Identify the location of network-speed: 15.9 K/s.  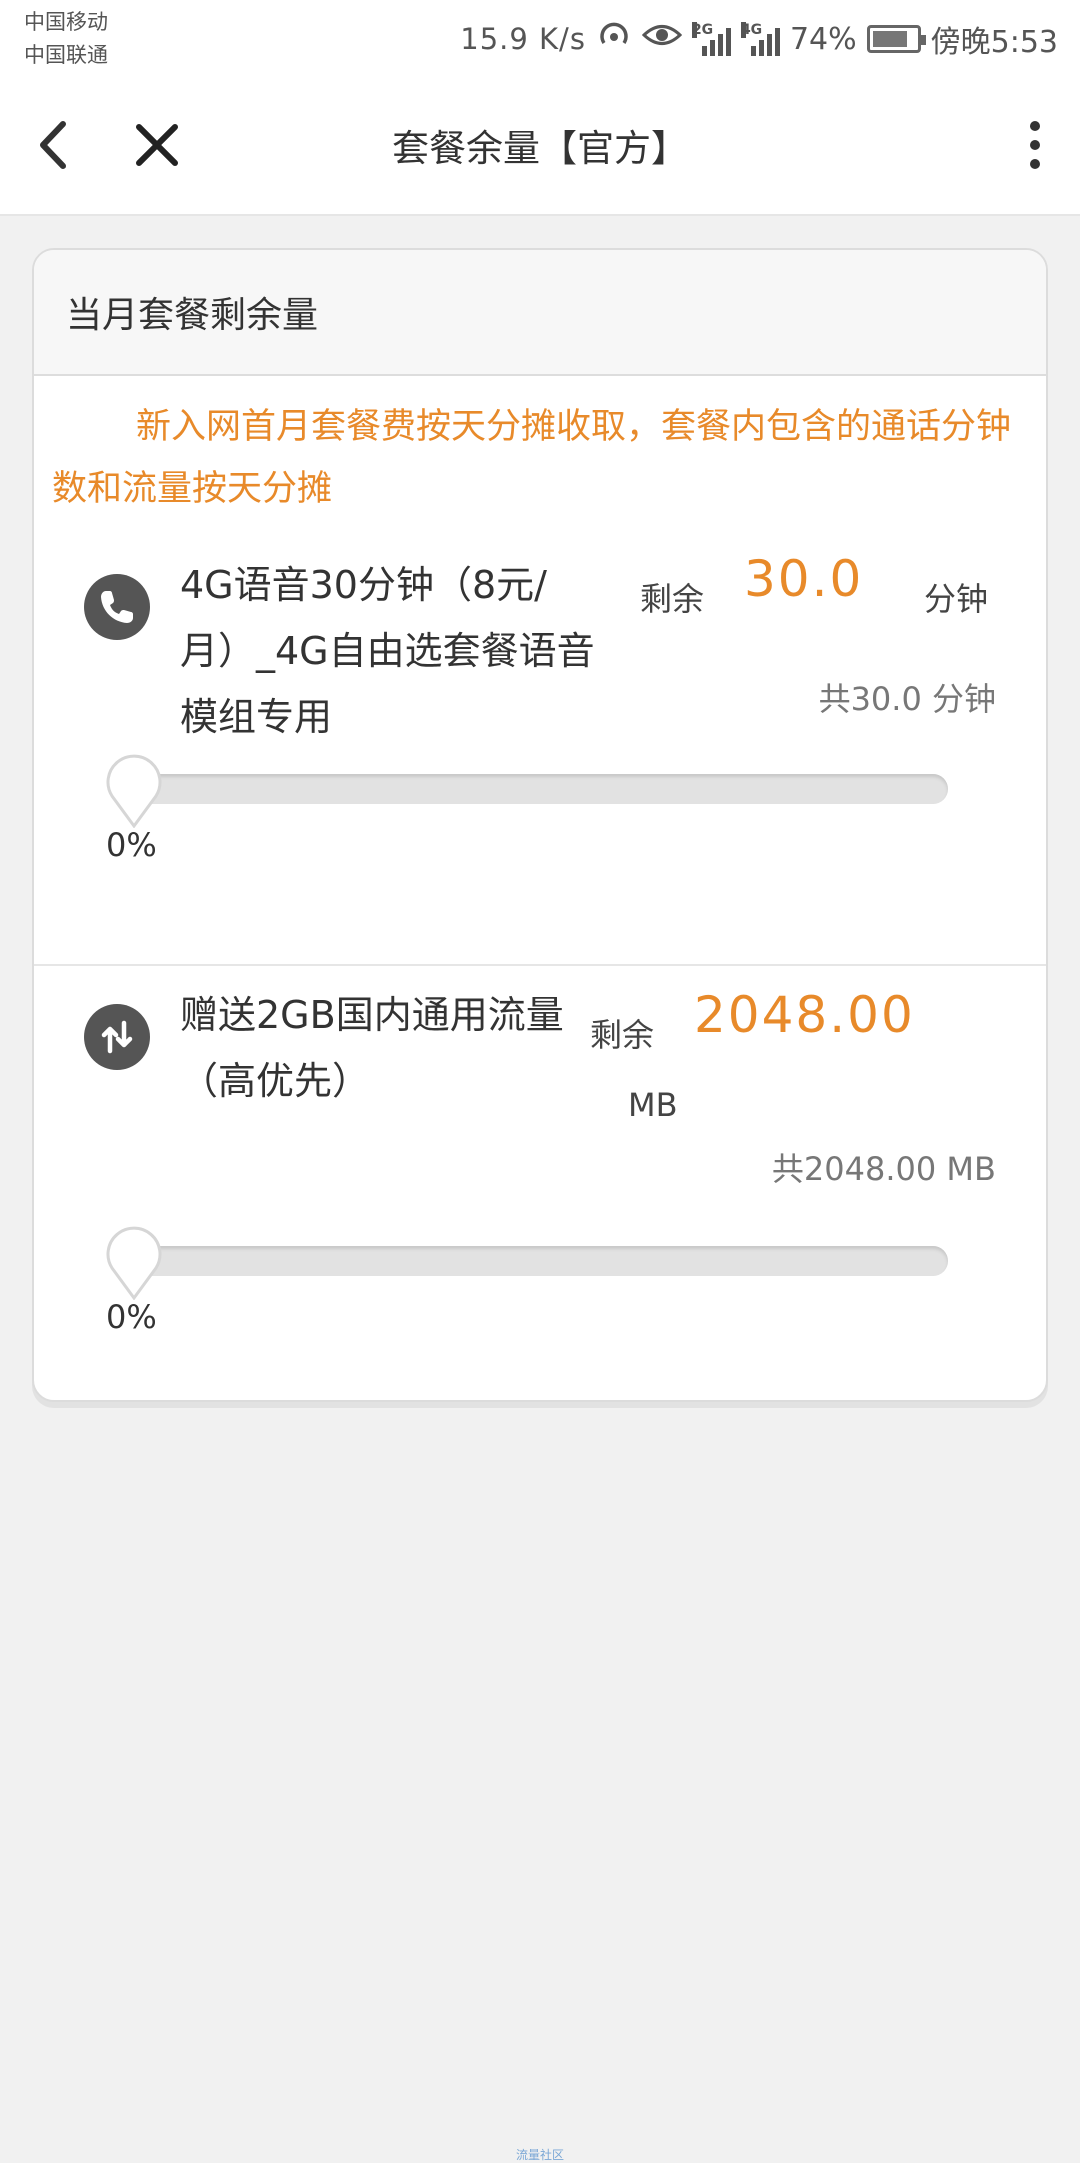
(523, 39).